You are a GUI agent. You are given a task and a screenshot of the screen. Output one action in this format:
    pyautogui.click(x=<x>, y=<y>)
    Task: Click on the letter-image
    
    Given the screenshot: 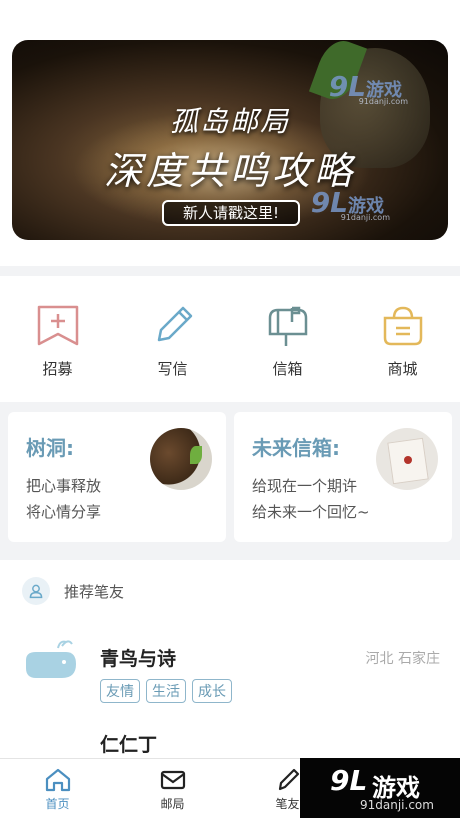 What is the action you would take?
    pyautogui.click(x=407, y=459)
    